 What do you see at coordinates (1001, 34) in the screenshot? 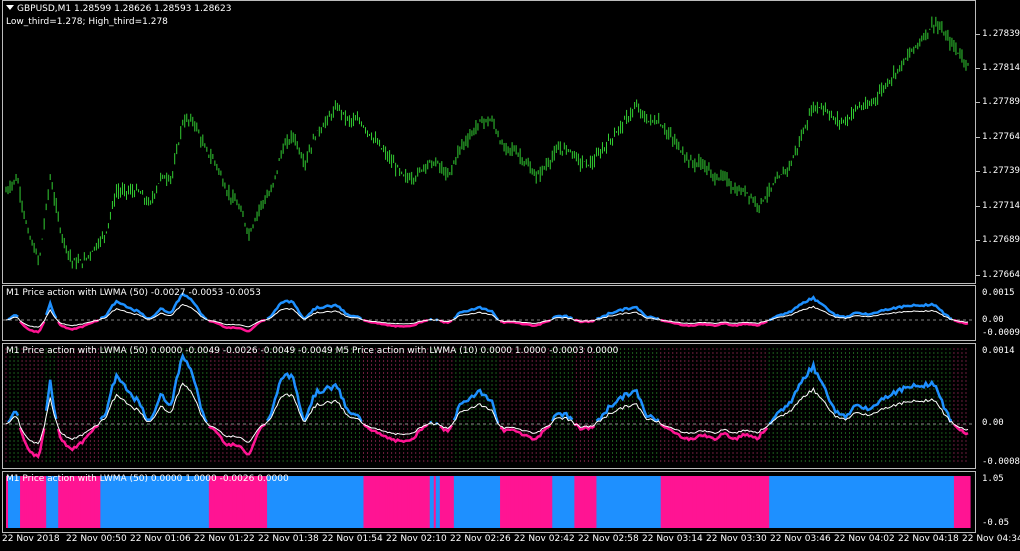
I see `price-tick: 1.27839` at bounding box center [1001, 34].